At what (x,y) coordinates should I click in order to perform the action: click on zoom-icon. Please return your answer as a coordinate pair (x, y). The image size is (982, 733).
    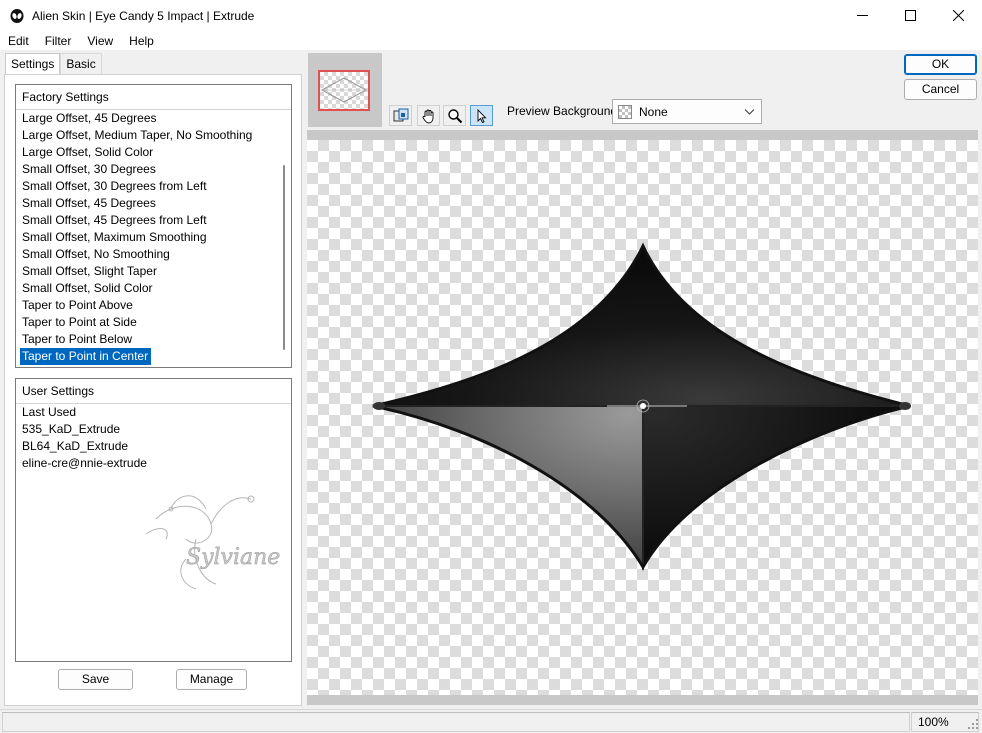
    Looking at the image, I should click on (454, 115).